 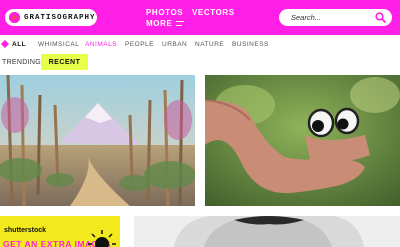 What do you see at coordinates (60, 17) in the screenshot?
I see `logo-text: GRATISOGRAPHY` at bounding box center [60, 17].